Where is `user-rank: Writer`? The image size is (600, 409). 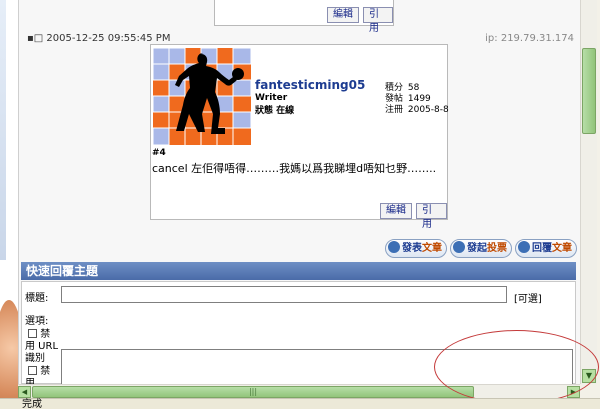
user-rank: Writer is located at coordinates (271, 98).